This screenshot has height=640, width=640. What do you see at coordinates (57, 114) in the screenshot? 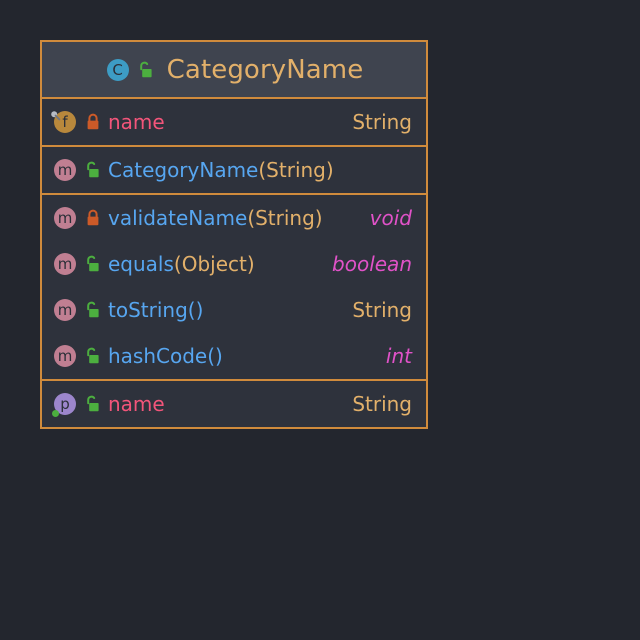
I see `pin-final-icon` at bounding box center [57, 114].